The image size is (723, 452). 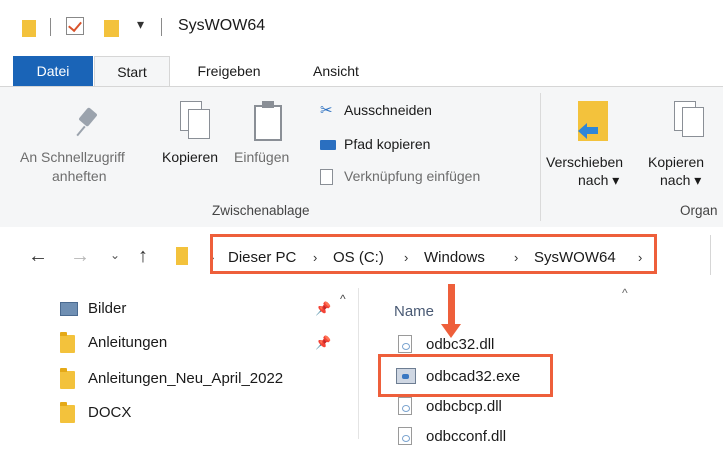 What do you see at coordinates (326, 177) in the screenshot?
I see `shortcut-icon` at bounding box center [326, 177].